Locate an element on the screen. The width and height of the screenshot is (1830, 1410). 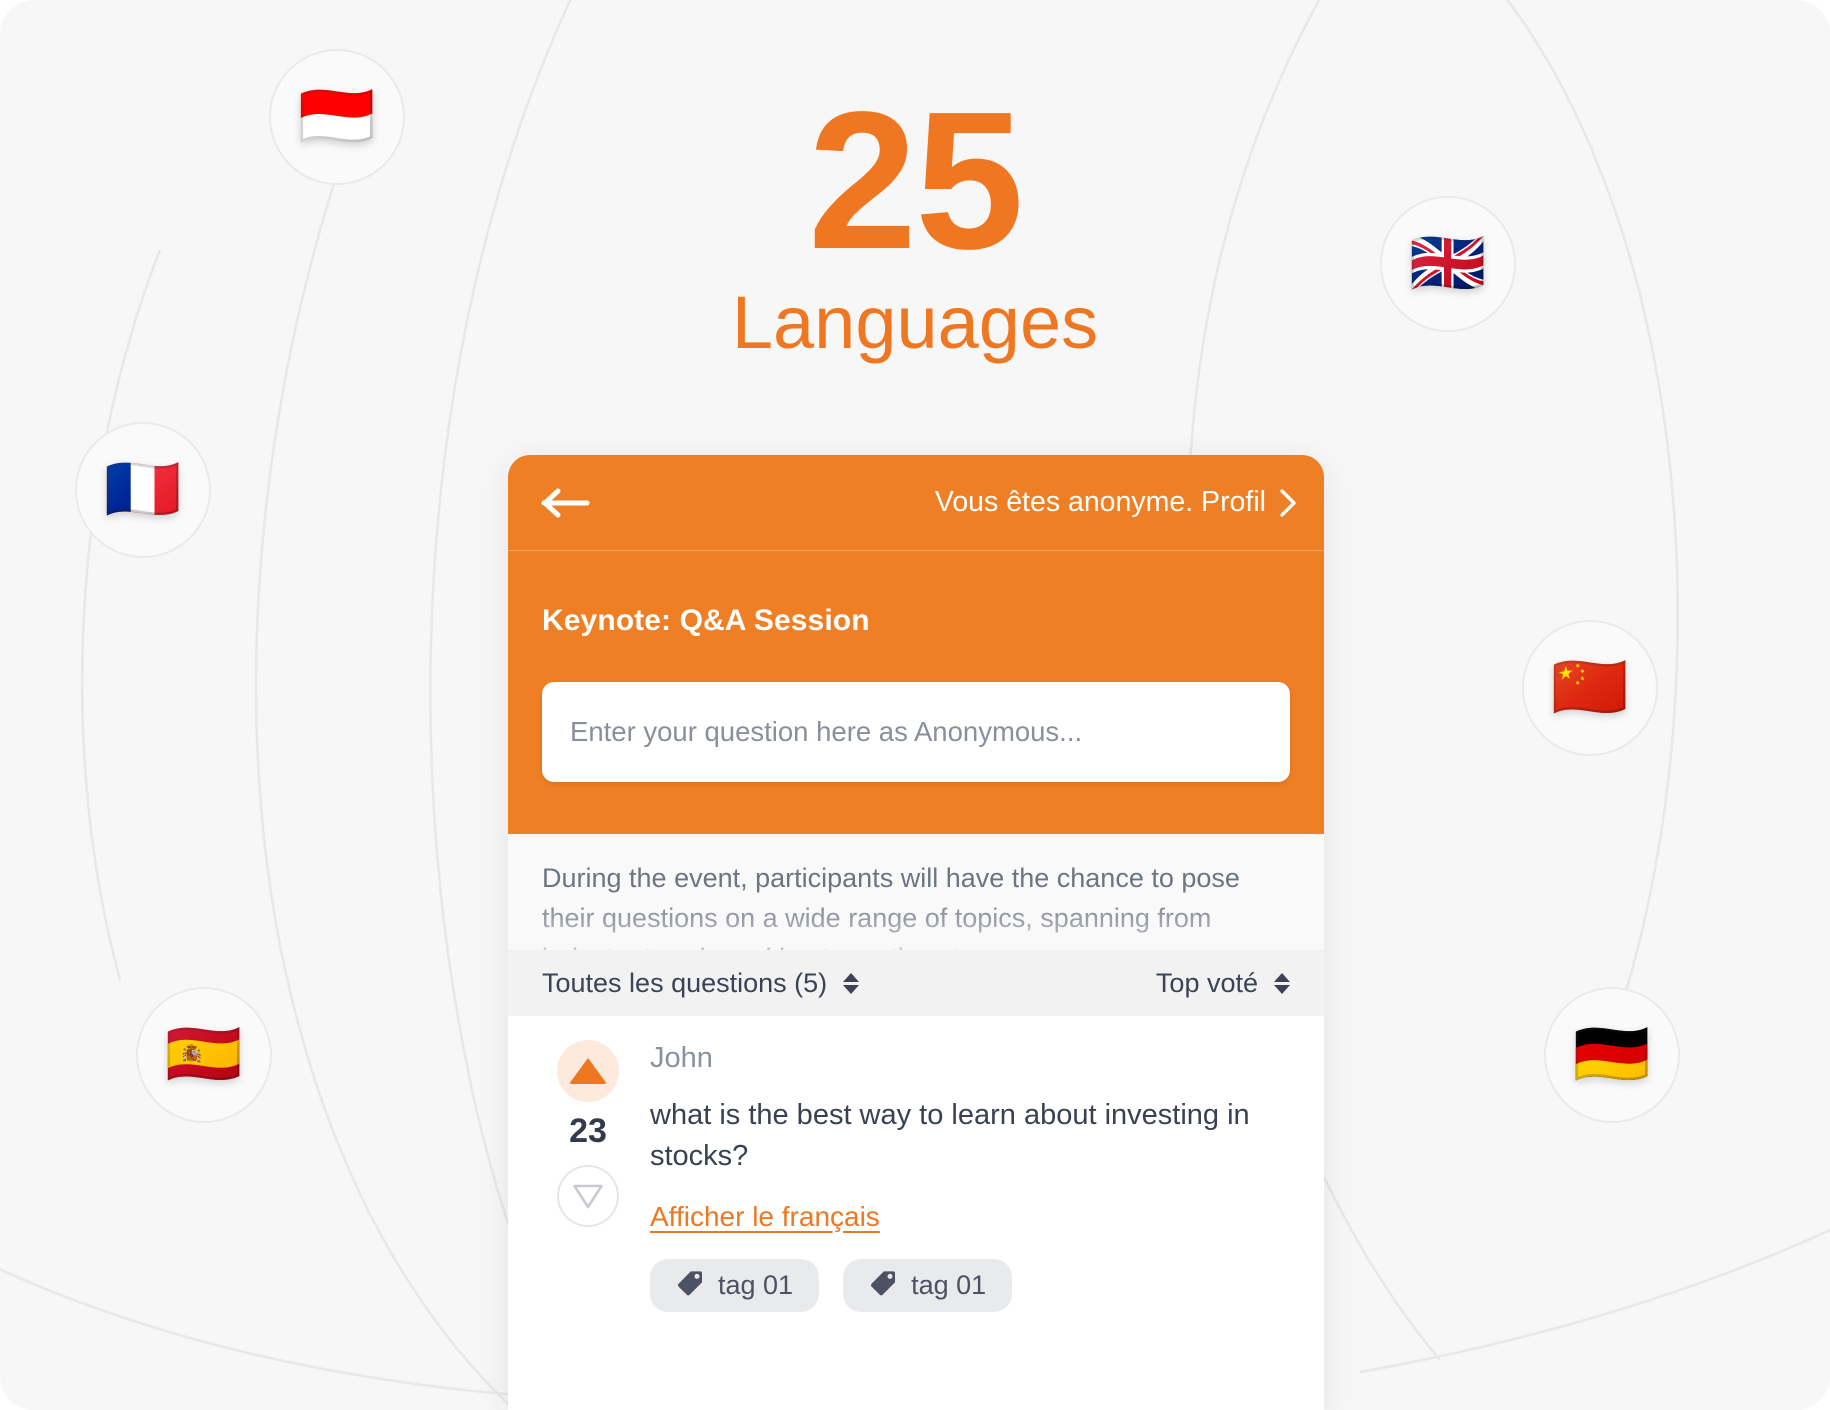
spain-flag-icon: 🇪🇸 is located at coordinates (204, 1054).